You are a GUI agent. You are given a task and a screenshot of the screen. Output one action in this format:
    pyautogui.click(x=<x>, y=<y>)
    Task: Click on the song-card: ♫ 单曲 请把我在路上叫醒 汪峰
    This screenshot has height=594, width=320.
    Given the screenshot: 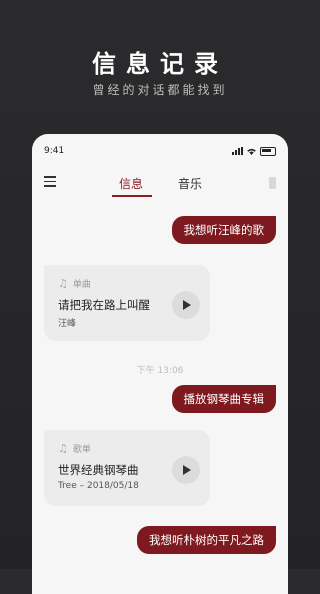 What is the action you would take?
    pyautogui.click(x=127, y=303)
    